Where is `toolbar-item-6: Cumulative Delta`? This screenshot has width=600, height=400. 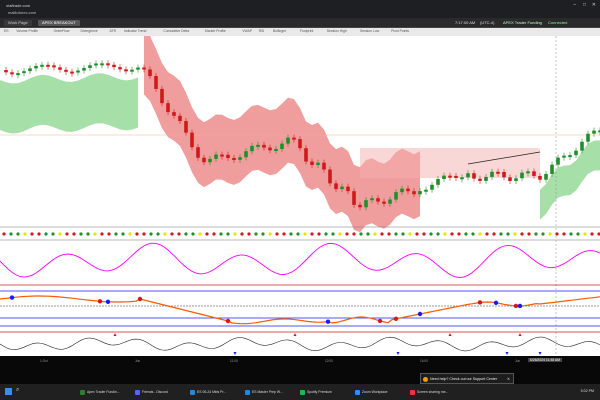
toolbar-item-6: Cumulative Delta is located at coordinates (176, 31).